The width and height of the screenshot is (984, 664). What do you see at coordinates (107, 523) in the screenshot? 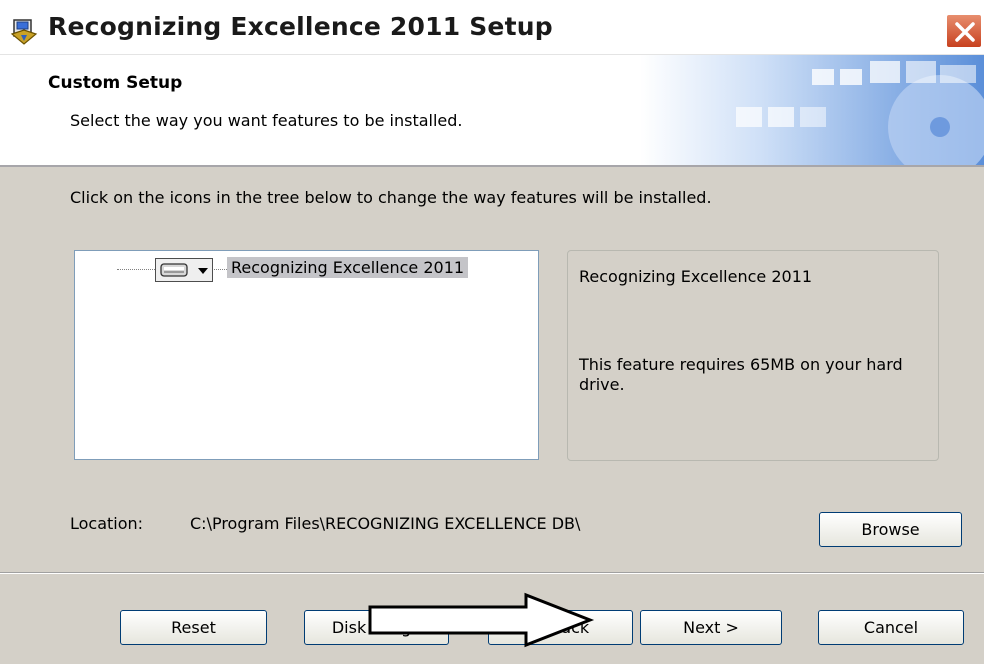
I see `location-label: Location:` at bounding box center [107, 523].